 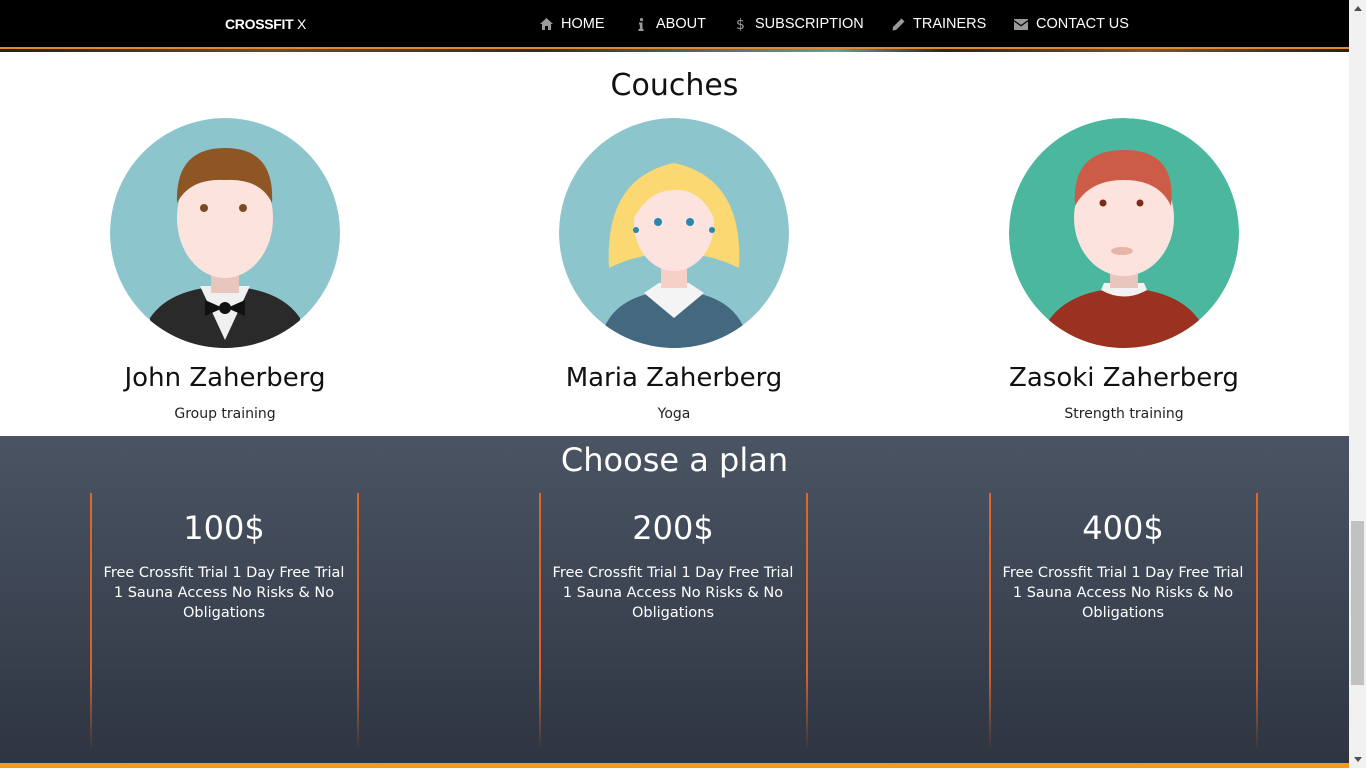 What do you see at coordinates (674, 49) in the screenshot?
I see `navbar-hero-strip` at bounding box center [674, 49].